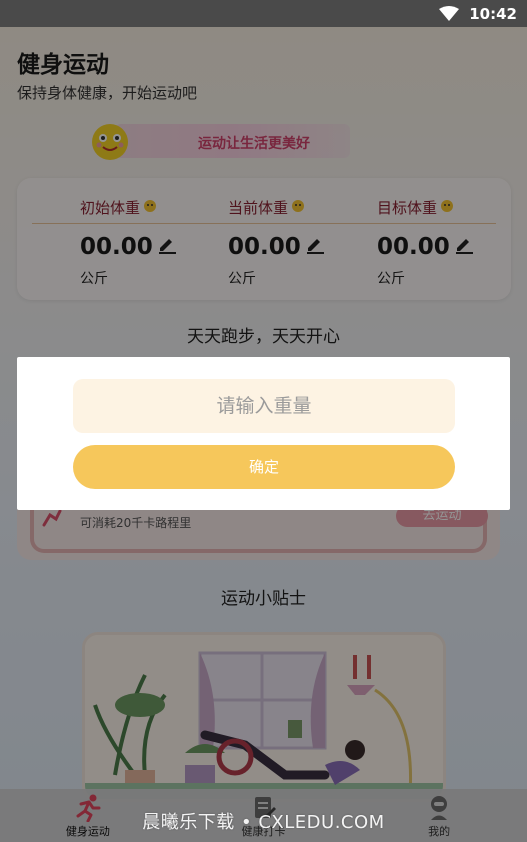  I want to click on wifi-icon, so click(449, 13).